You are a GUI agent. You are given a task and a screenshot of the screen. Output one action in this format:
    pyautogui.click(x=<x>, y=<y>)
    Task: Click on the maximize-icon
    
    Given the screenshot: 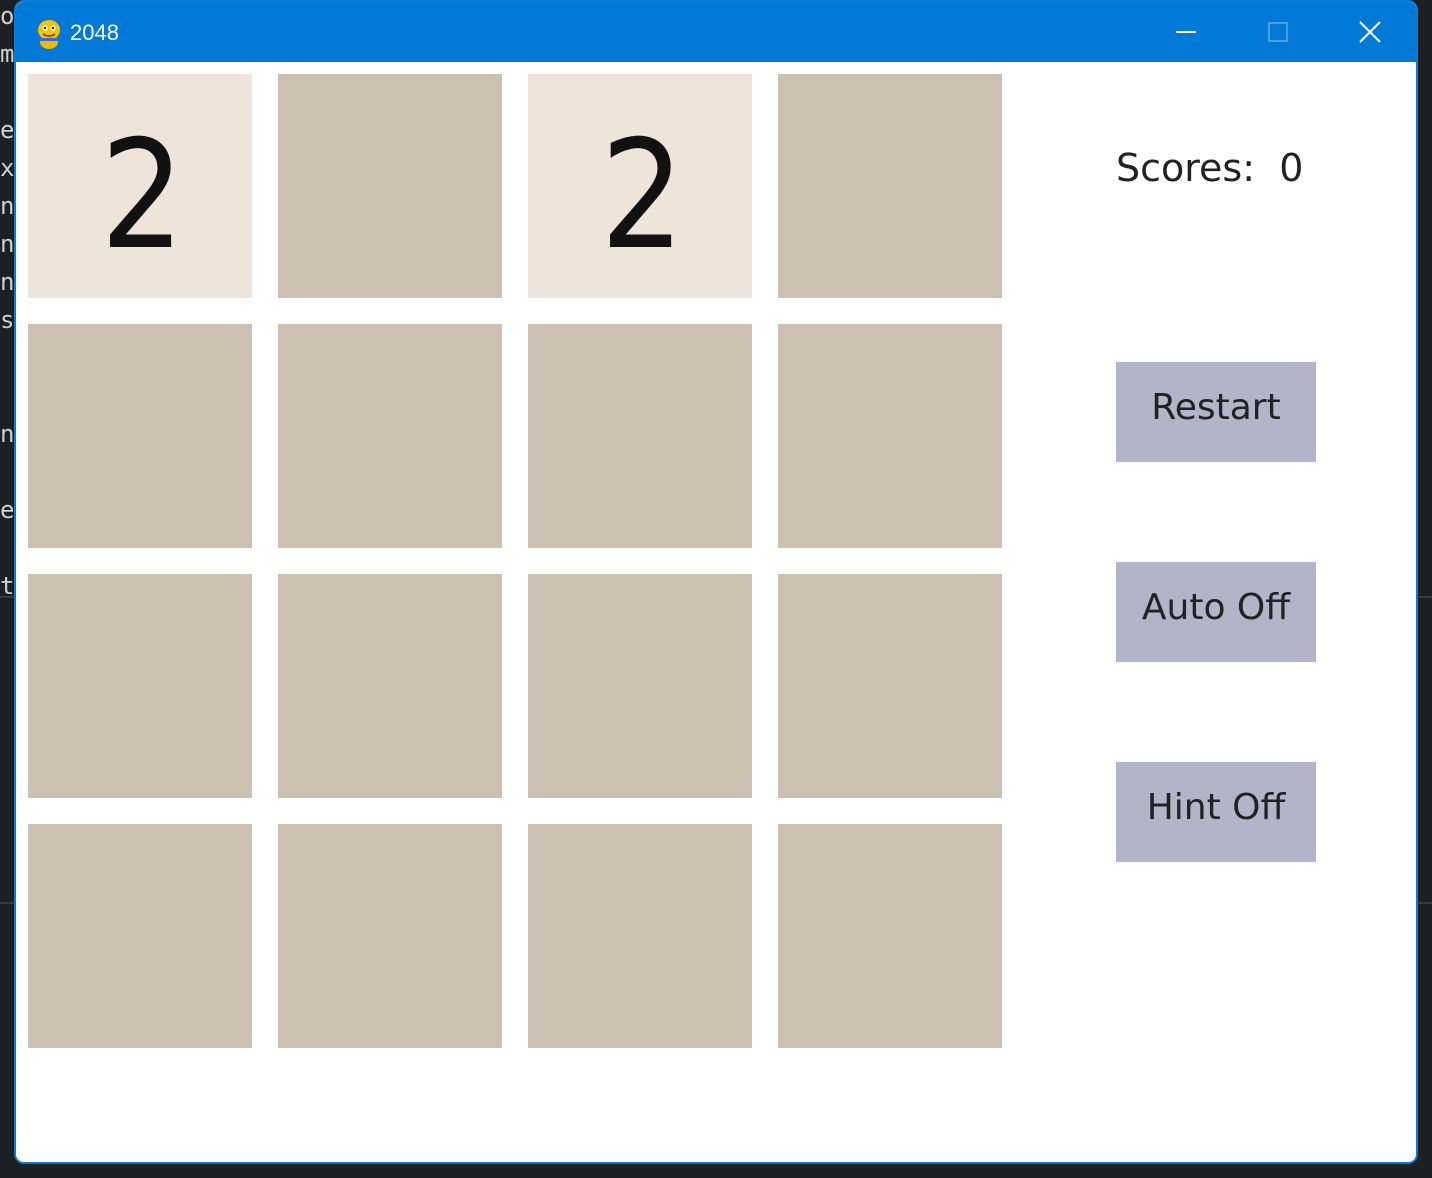 What is the action you would take?
    pyautogui.click(x=1278, y=32)
    